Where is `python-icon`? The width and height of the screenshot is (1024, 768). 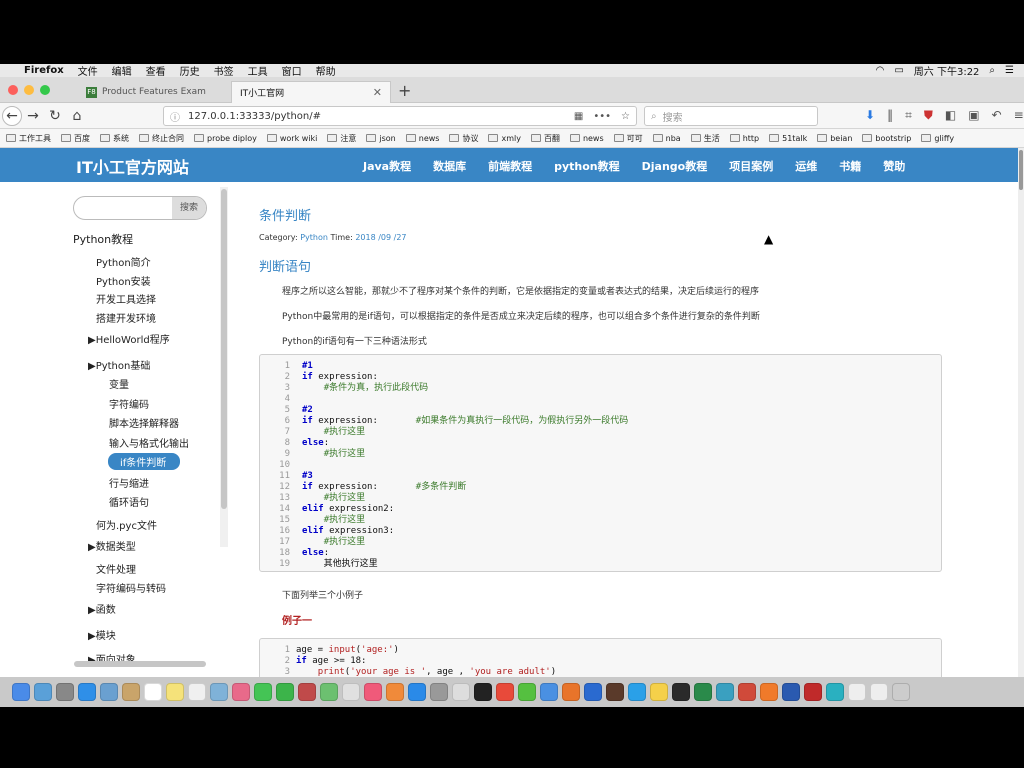 python-icon is located at coordinates (659, 692).